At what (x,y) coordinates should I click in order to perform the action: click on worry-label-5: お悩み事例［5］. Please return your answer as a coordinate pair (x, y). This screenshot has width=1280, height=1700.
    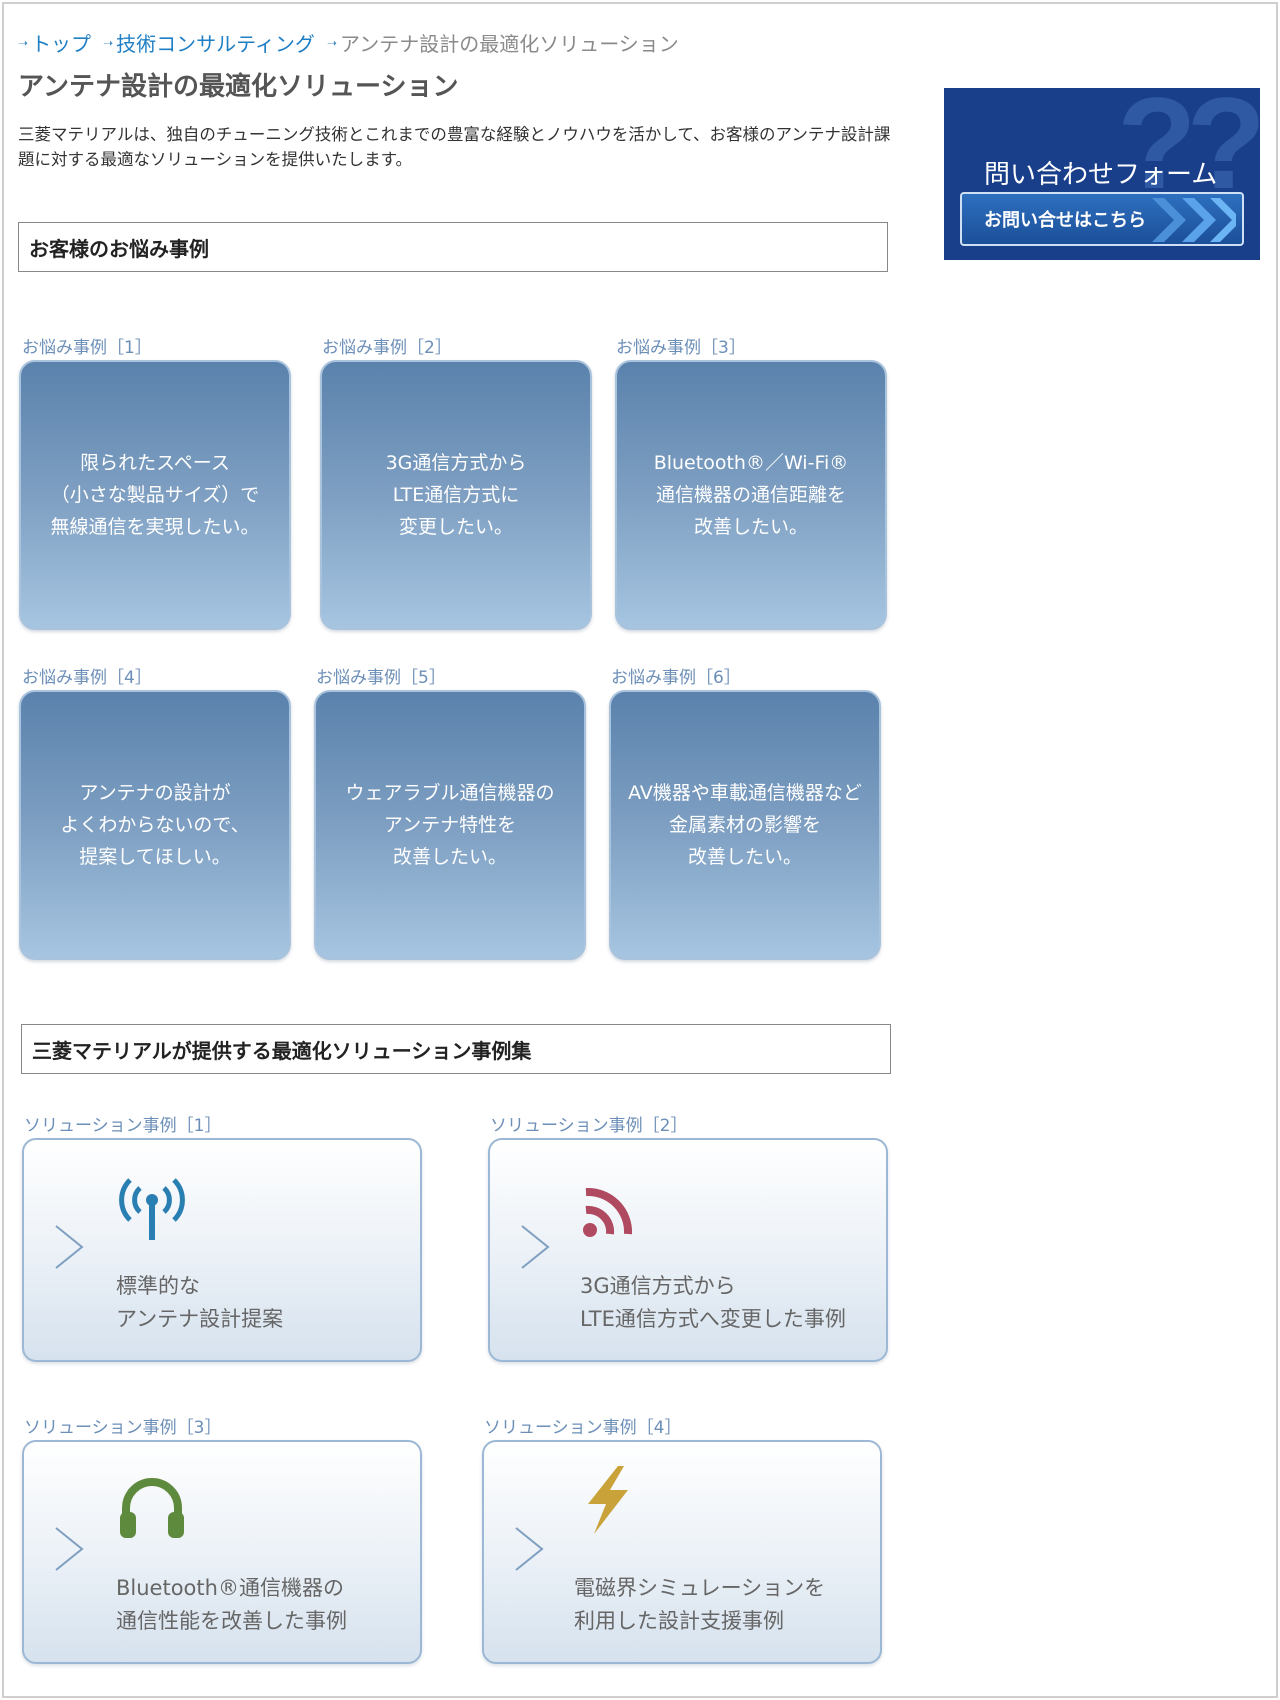
    Looking at the image, I should click on (381, 678).